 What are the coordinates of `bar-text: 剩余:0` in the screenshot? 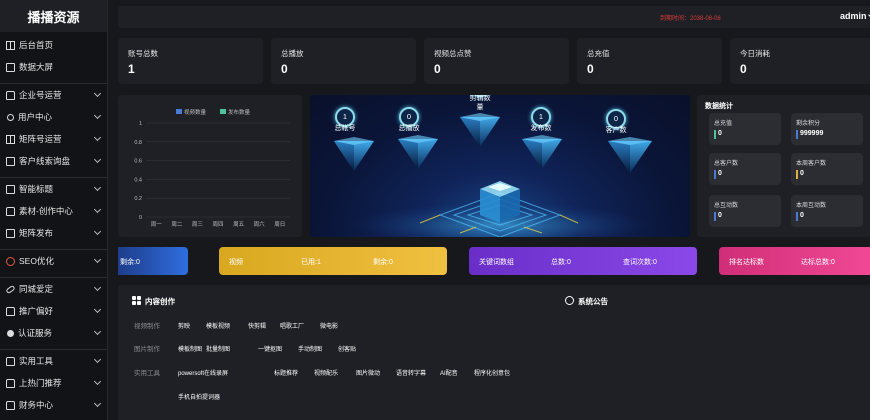 It's located at (130, 262).